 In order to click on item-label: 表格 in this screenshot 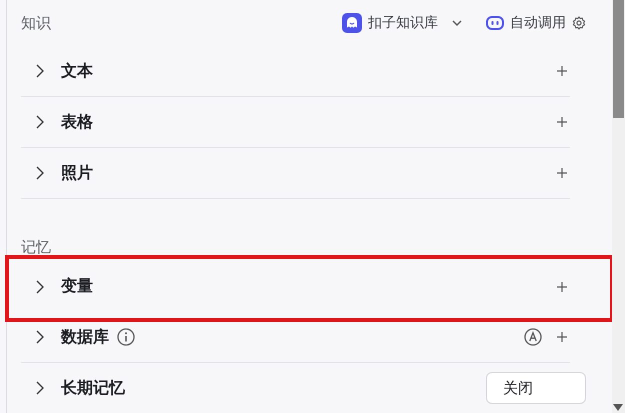, I will do `click(77, 122)`.